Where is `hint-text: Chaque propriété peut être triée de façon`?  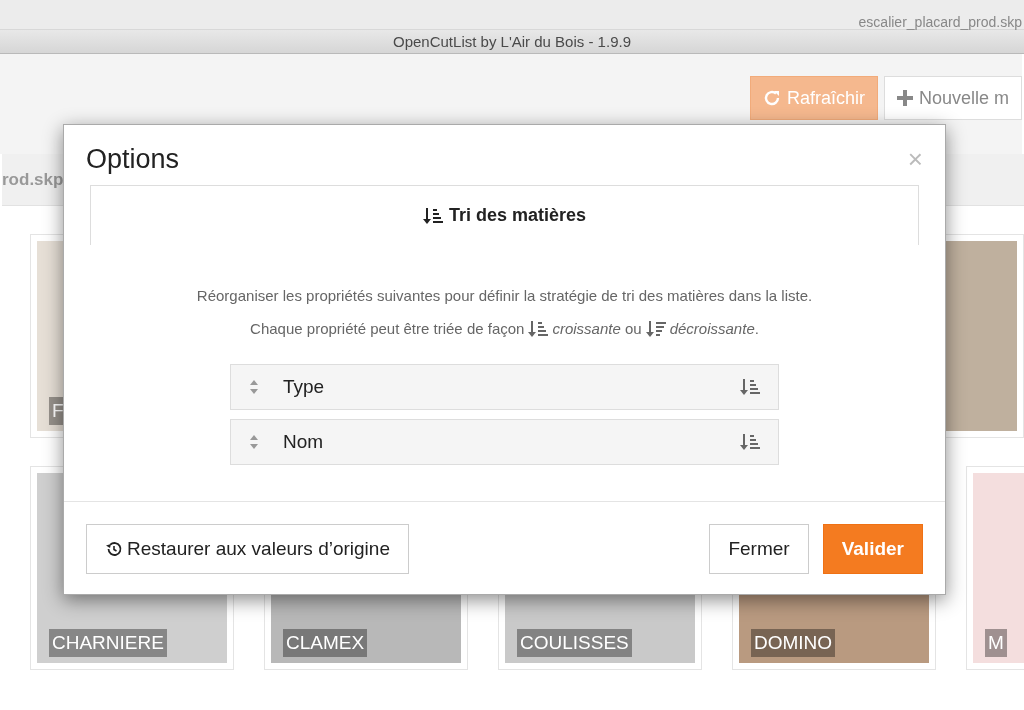
hint-text: Chaque propriété peut être triée de façon is located at coordinates (387, 328).